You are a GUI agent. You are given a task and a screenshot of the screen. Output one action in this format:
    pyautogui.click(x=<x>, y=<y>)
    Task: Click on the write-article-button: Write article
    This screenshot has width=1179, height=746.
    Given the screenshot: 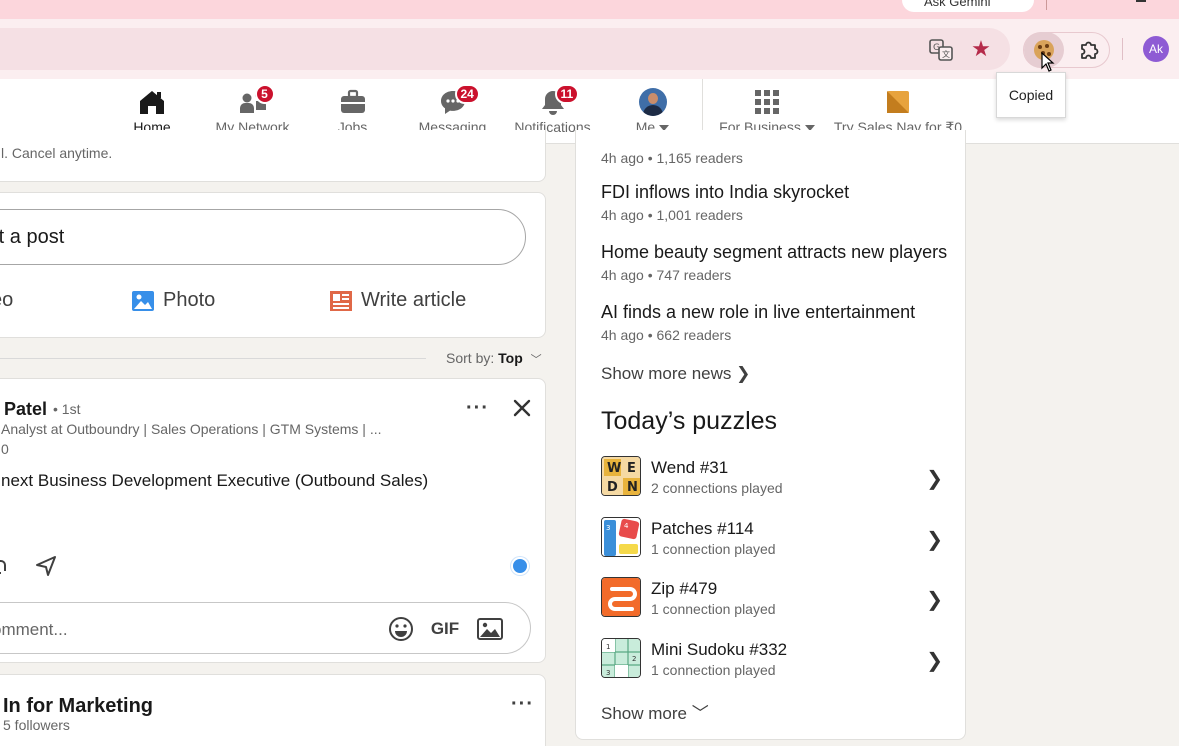 What is the action you would take?
    pyautogui.click(x=397, y=300)
    